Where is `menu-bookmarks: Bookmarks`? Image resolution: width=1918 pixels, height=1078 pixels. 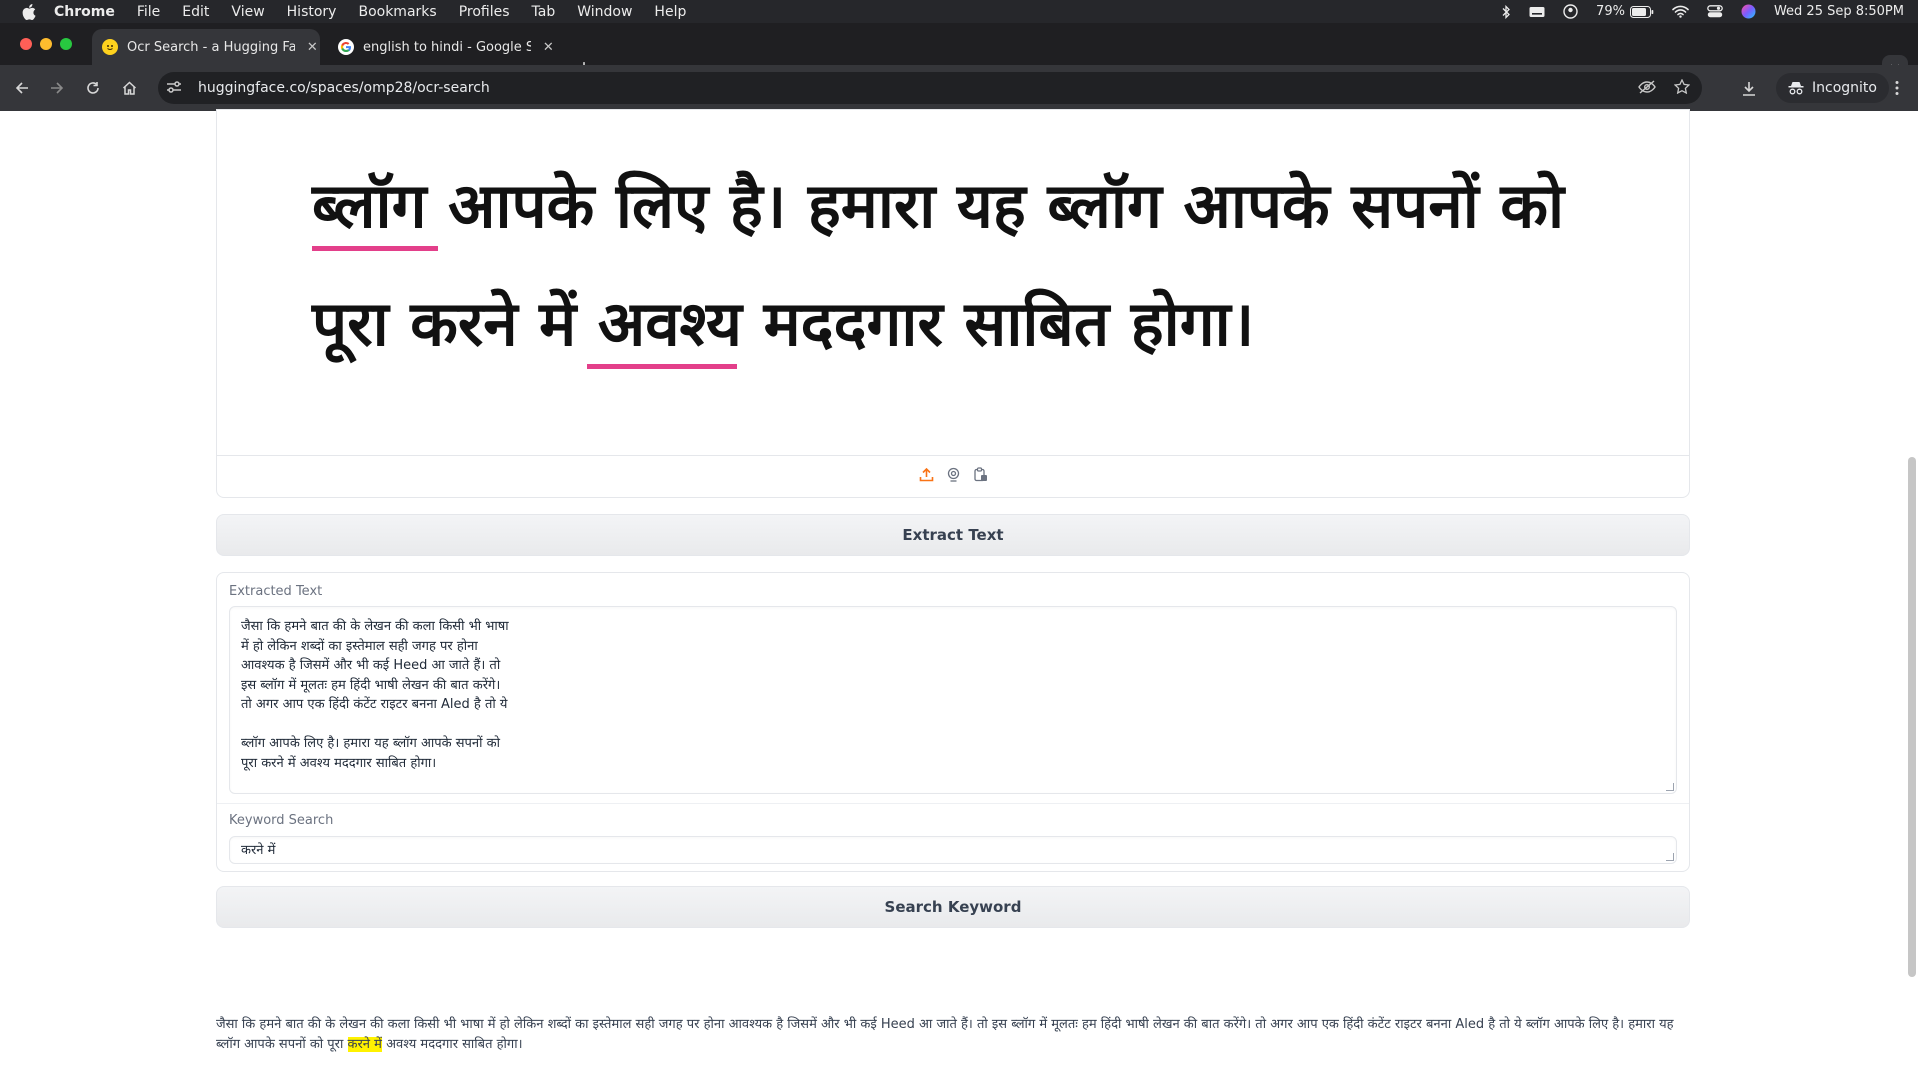
menu-bookmarks: Bookmarks is located at coordinates (397, 12).